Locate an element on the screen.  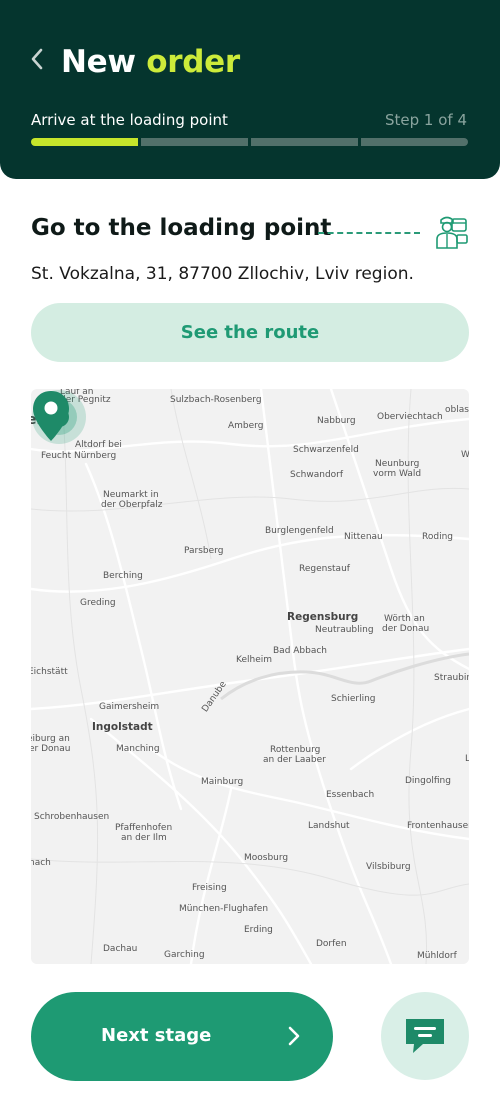
page-title-main: New is located at coordinates (98, 62).